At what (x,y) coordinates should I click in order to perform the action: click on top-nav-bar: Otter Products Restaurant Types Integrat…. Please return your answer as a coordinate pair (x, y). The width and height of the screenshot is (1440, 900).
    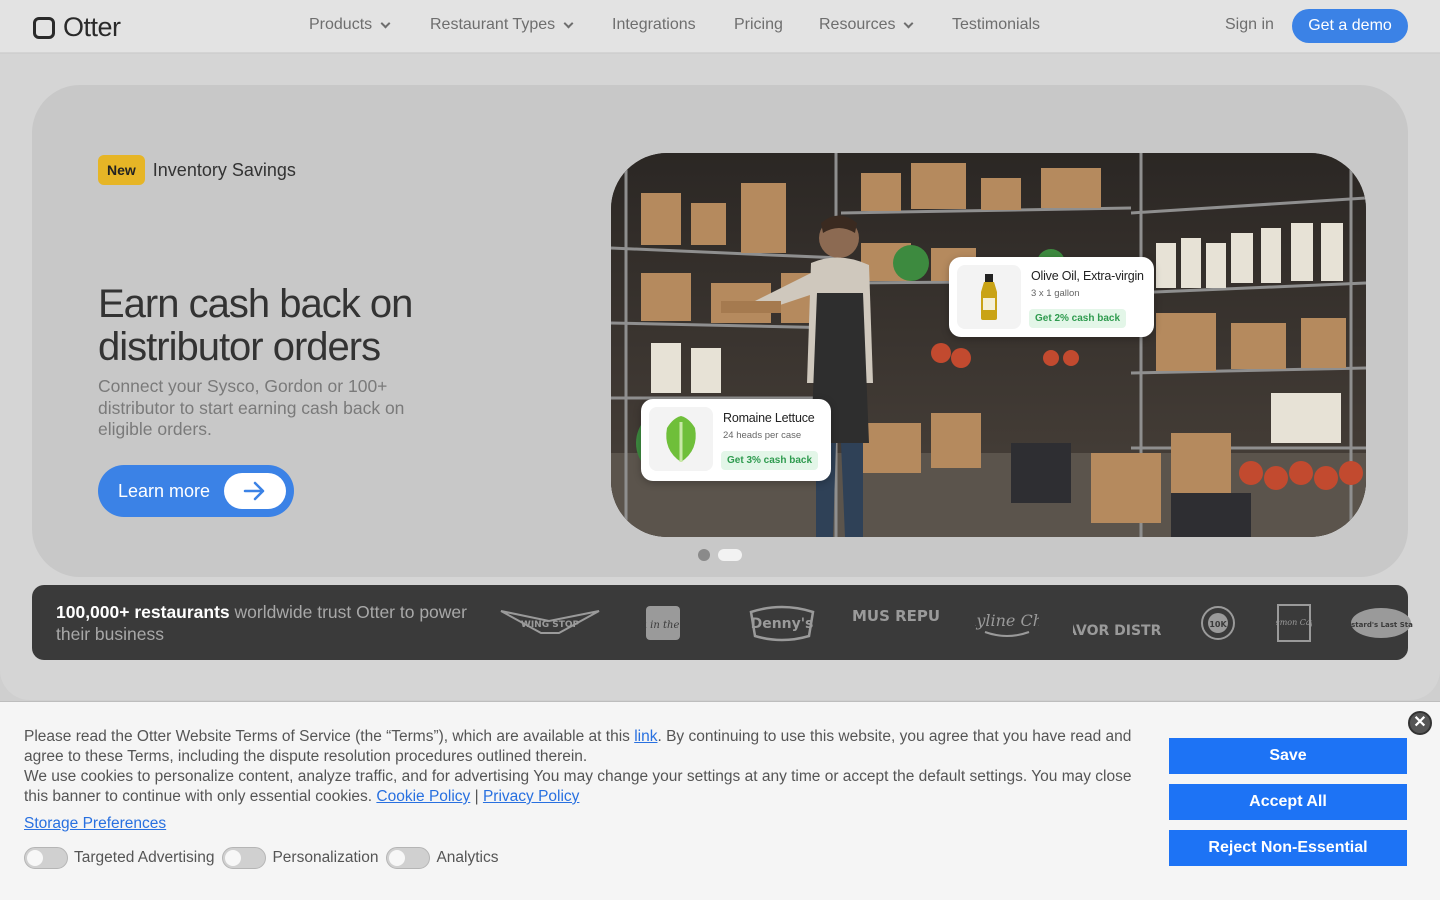
    Looking at the image, I should click on (720, 26).